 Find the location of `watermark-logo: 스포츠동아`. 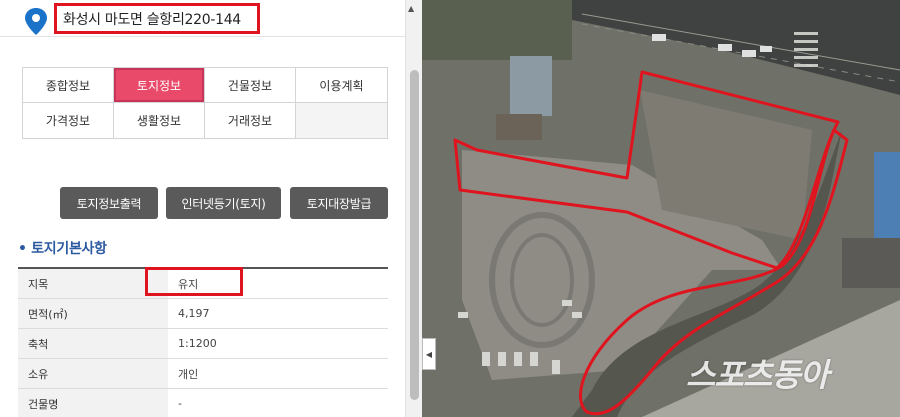

watermark-logo: 스포츠동아 is located at coordinates (757, 375).